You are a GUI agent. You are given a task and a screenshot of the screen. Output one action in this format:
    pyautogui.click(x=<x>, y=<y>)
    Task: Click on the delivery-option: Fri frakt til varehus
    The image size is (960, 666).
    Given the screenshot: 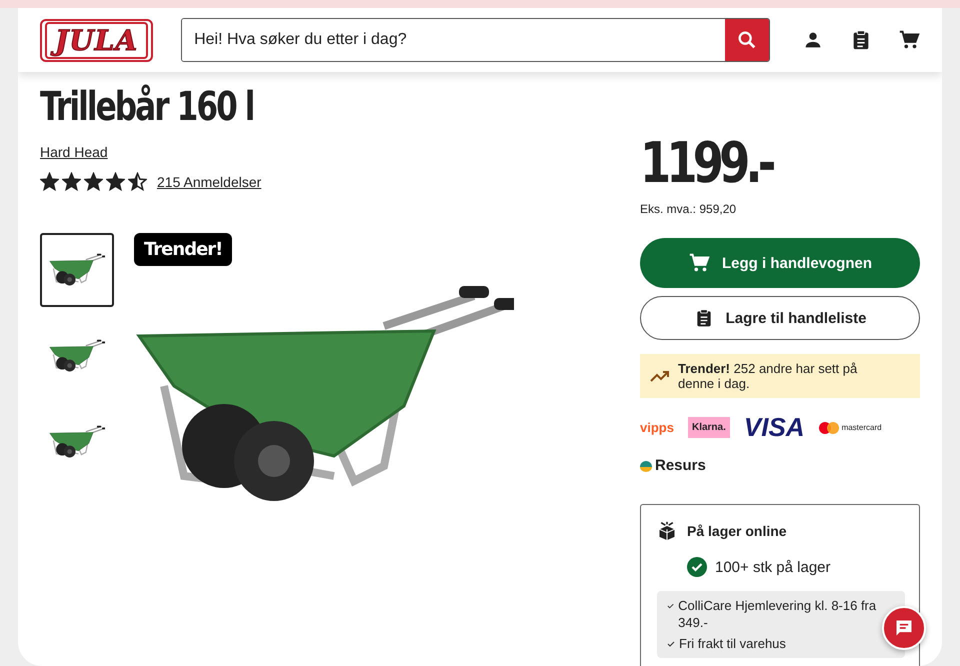 What is the action you would take?
    pyautogui.click(x=732, y=643)
    